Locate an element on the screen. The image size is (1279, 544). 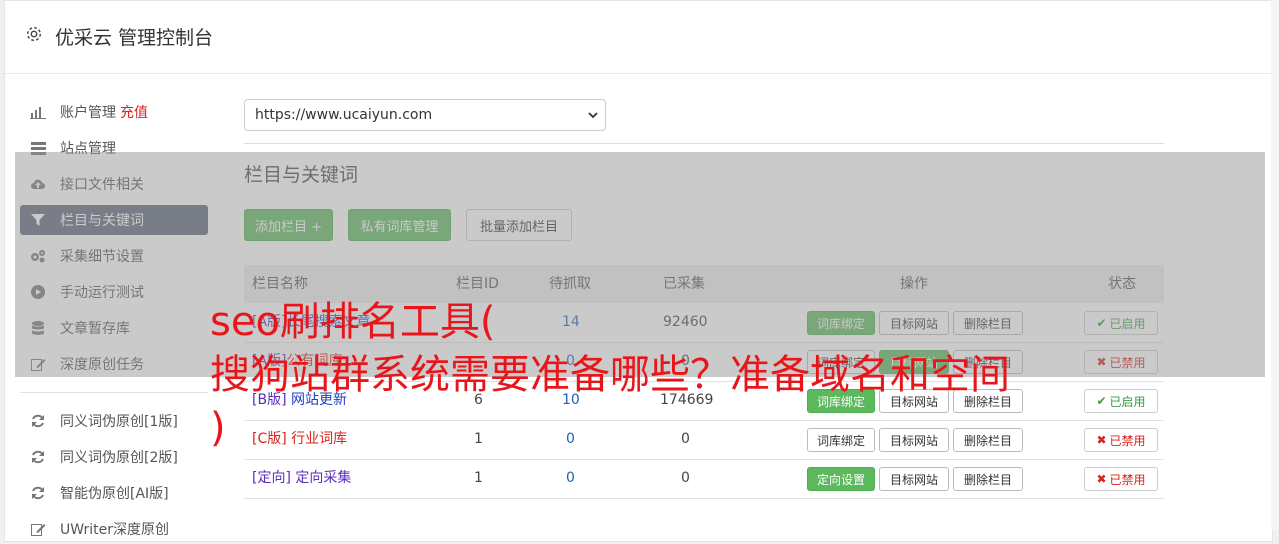
delete-column-button: 删除栏目 is located at coordinates (988, 479).